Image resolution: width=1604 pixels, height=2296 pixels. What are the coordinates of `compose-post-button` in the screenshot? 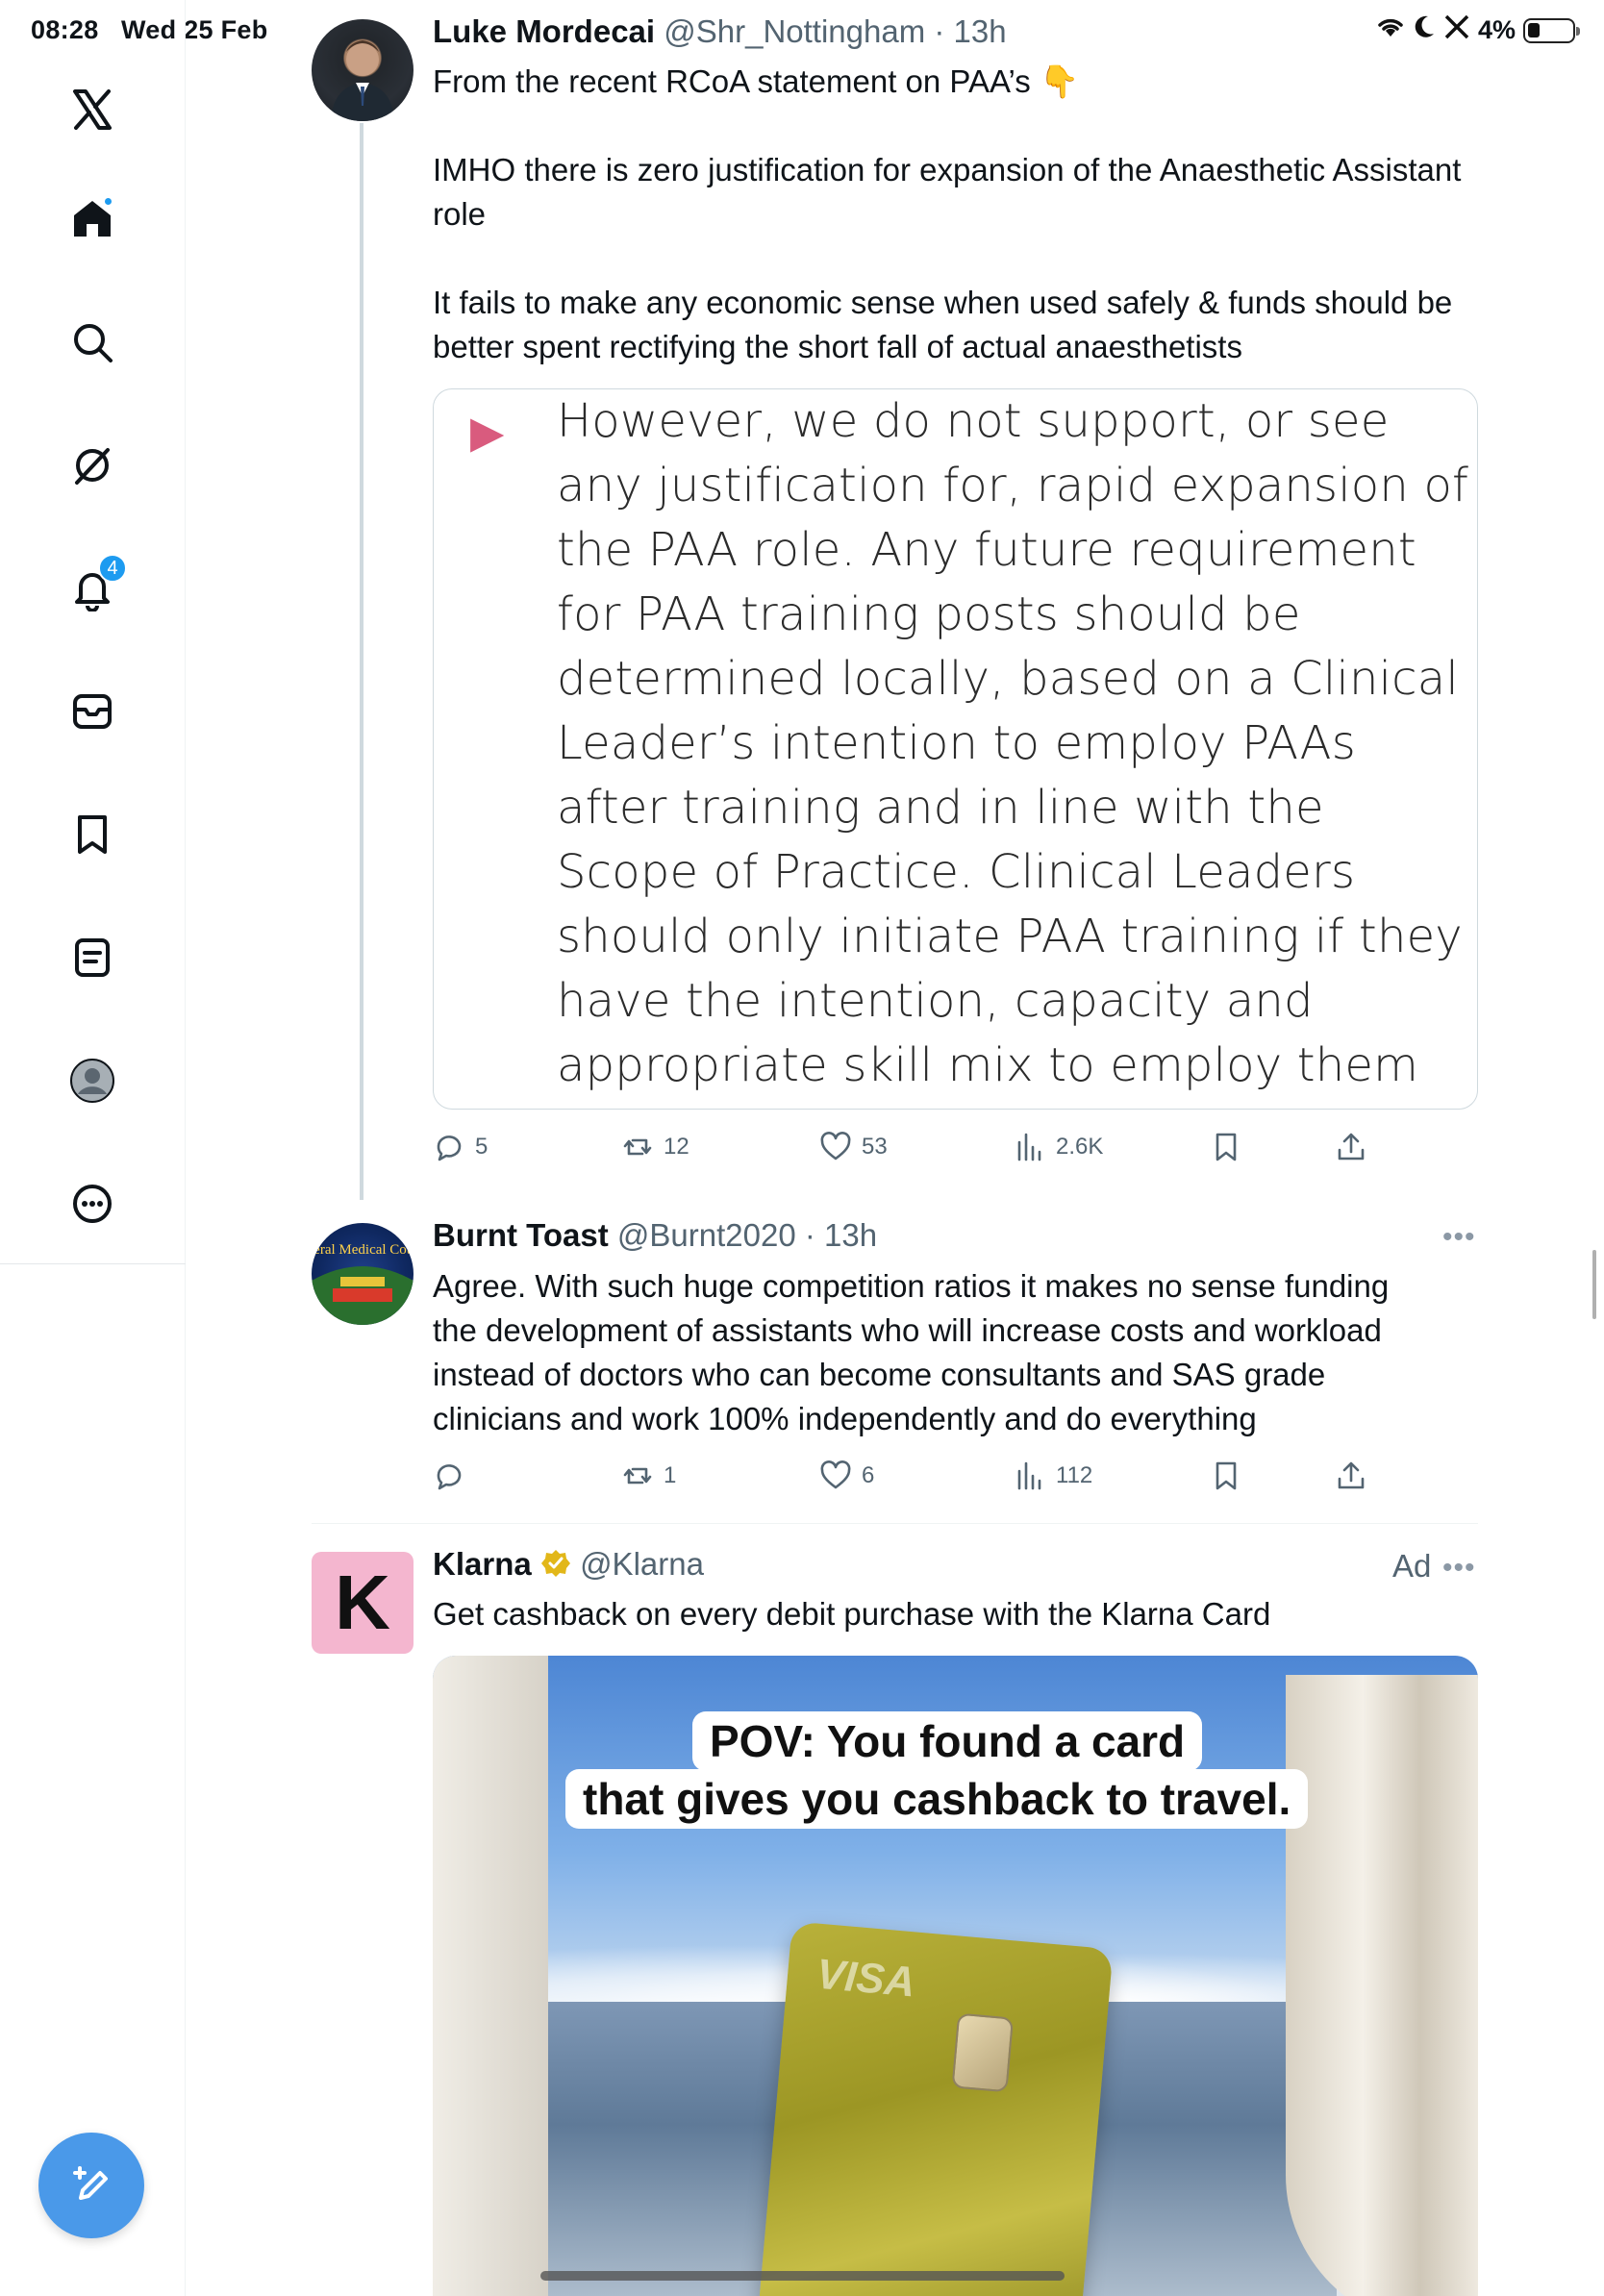 It's located at (91, 2185).